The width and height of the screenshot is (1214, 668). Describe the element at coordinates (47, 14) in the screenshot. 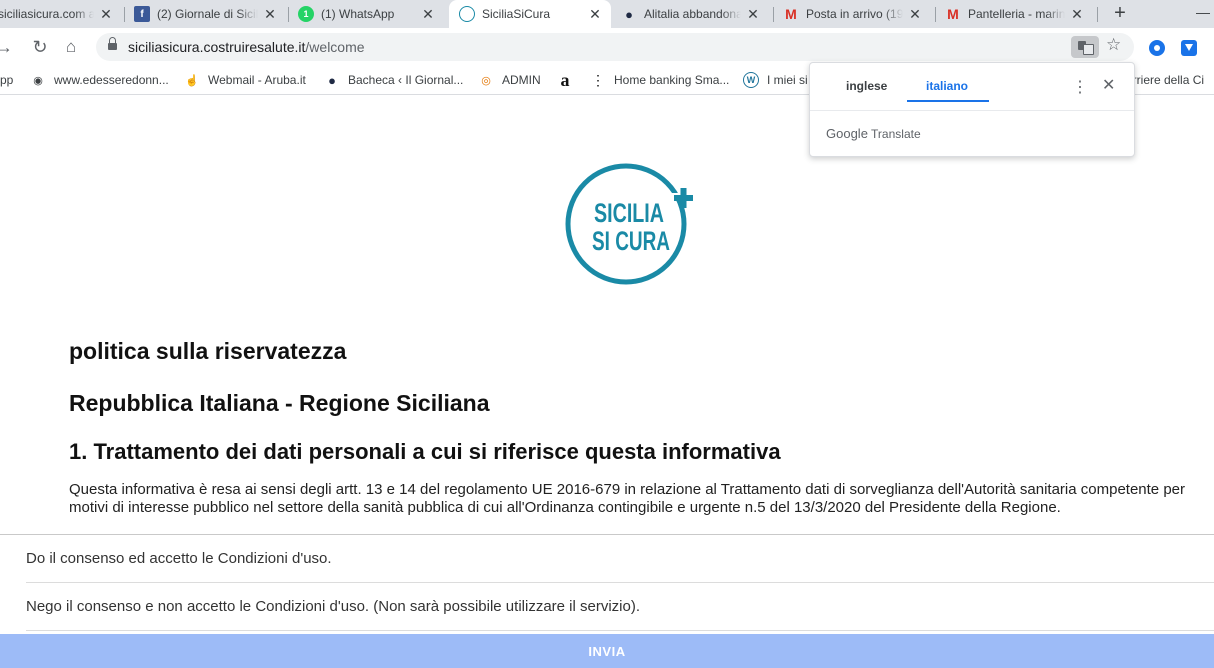

I see `tab-title: siciliasicura.com ap` at that location.